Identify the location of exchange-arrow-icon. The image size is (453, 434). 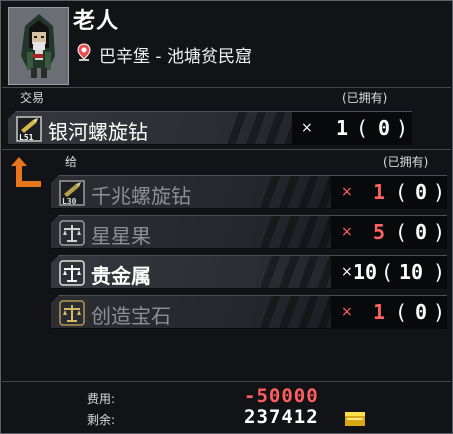
(27, 175).